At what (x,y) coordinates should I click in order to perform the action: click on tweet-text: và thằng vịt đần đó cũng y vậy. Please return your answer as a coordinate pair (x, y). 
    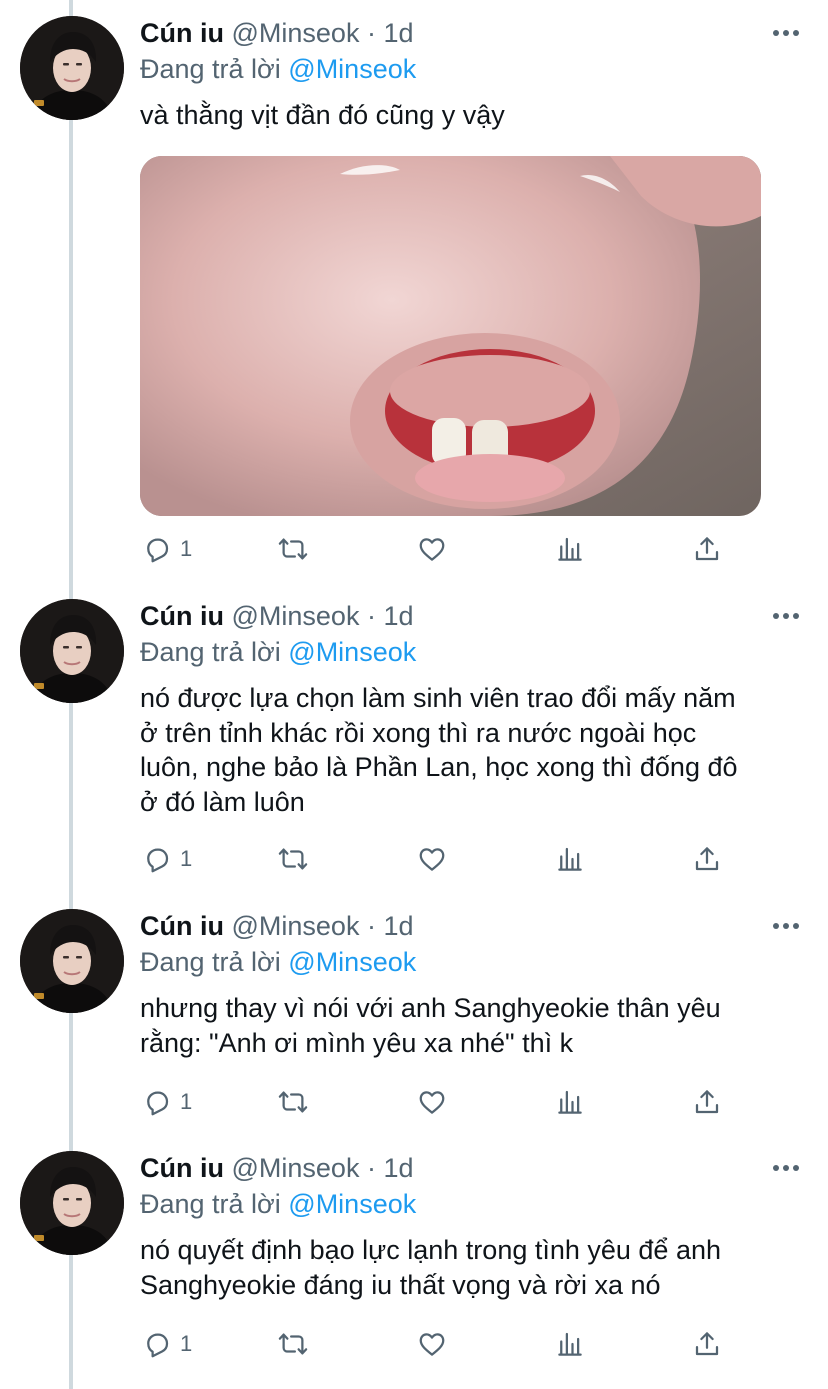
    Looking at the image, I should click on (322, 115).